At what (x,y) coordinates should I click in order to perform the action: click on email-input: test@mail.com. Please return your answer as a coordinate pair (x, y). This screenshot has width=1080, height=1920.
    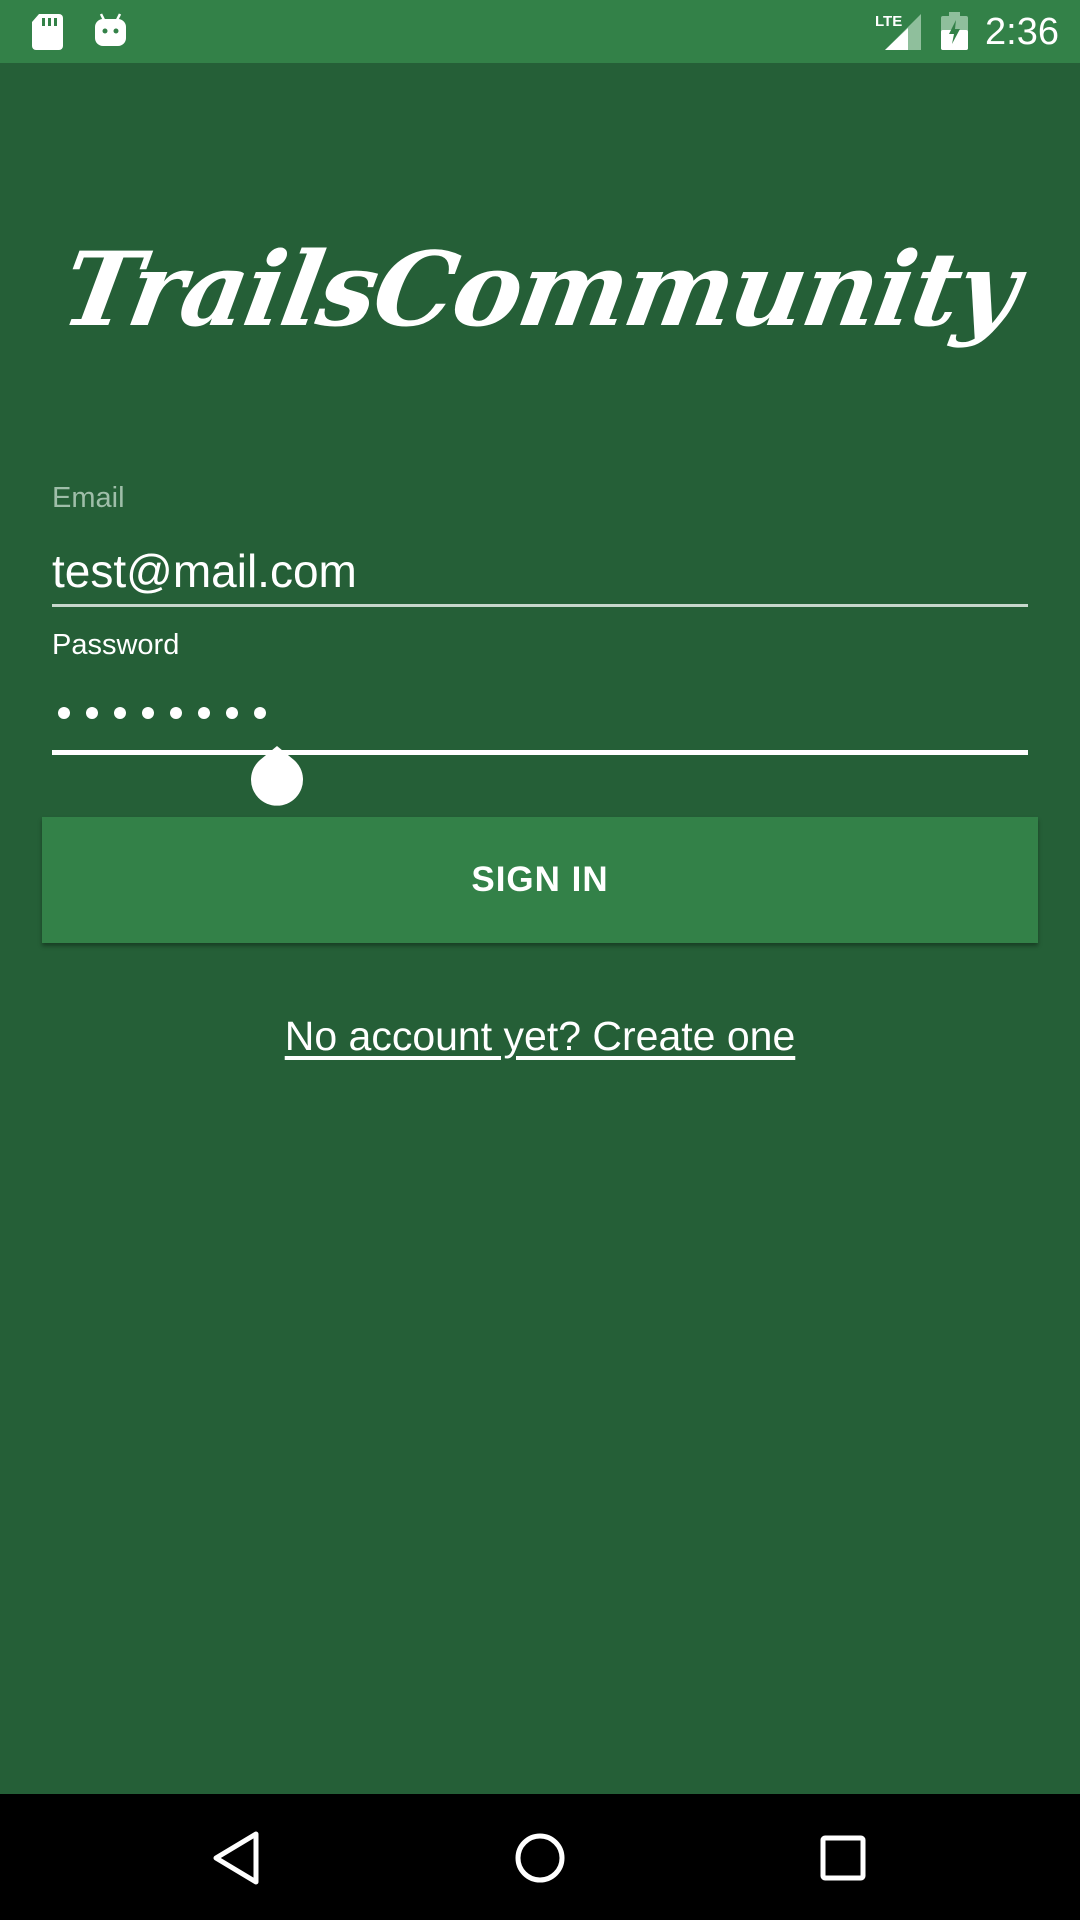
    Looking at the image, I should click on (204, 571).